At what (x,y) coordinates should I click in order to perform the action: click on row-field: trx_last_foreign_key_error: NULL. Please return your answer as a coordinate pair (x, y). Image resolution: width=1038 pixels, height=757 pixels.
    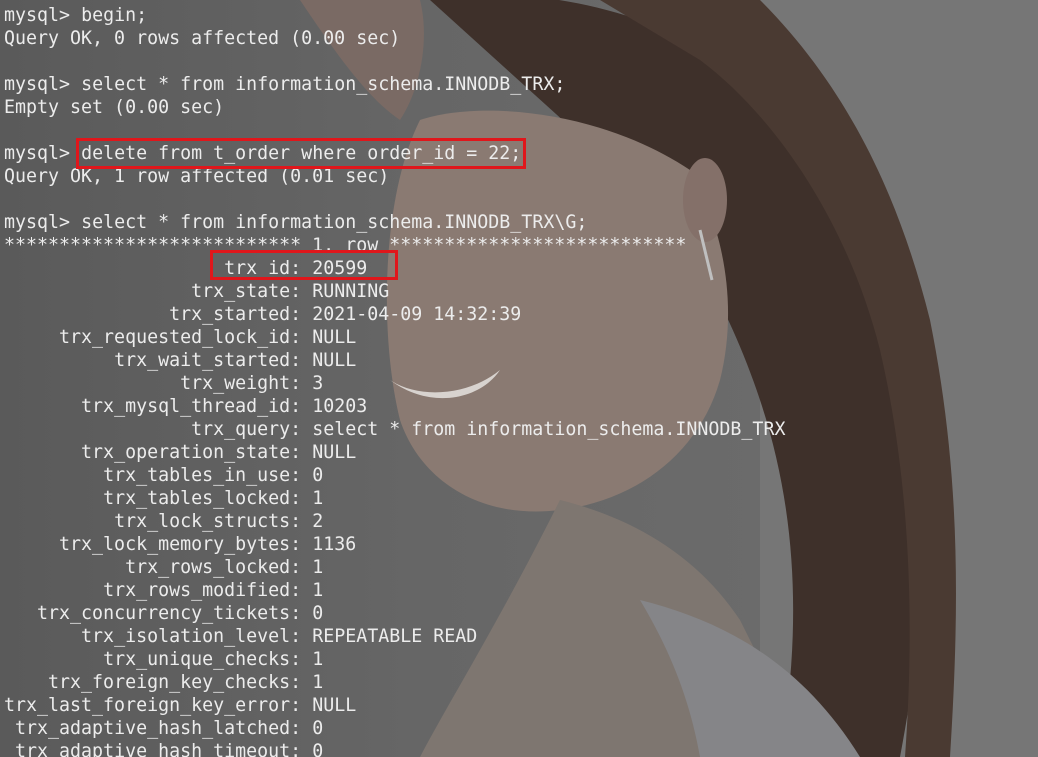
    Looking at the image, I should click on (180, 705).